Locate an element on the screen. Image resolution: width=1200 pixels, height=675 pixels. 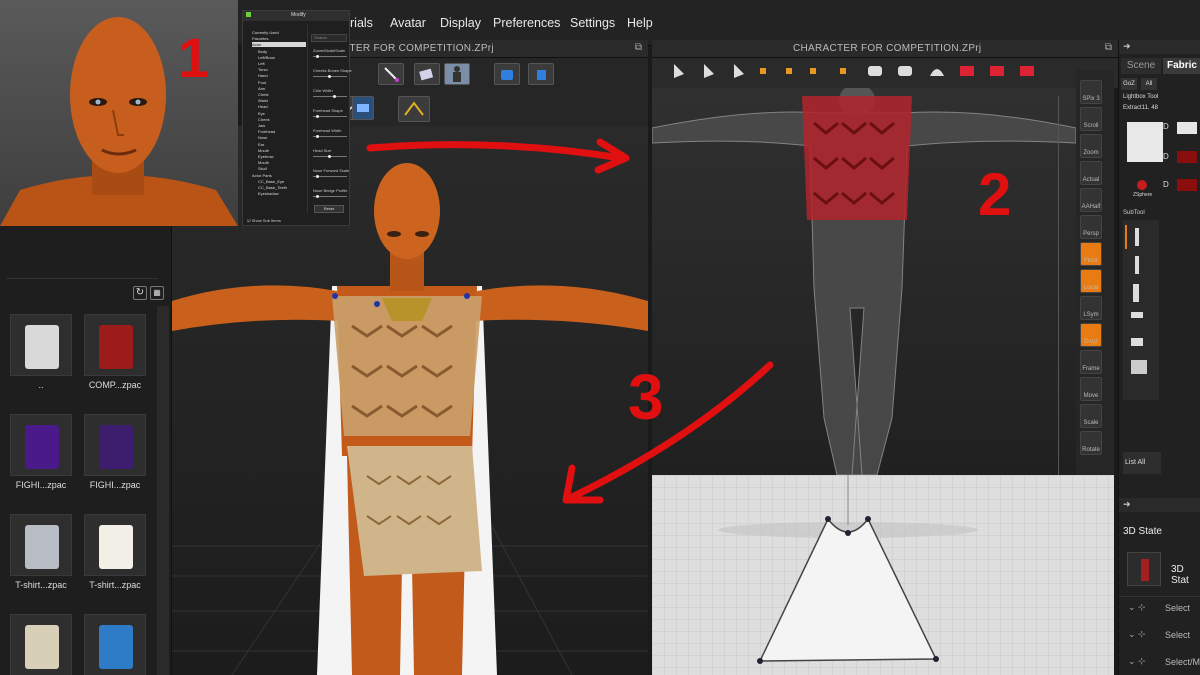
side-tool-frame: Frame is located at coordinates (1091, 362).